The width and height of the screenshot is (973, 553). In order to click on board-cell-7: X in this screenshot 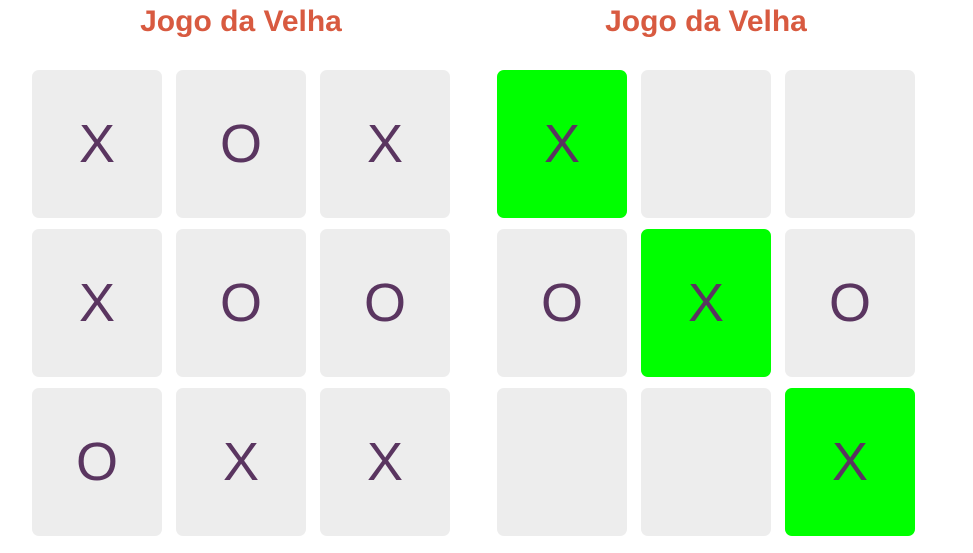, I will do `click(241, 462)`.